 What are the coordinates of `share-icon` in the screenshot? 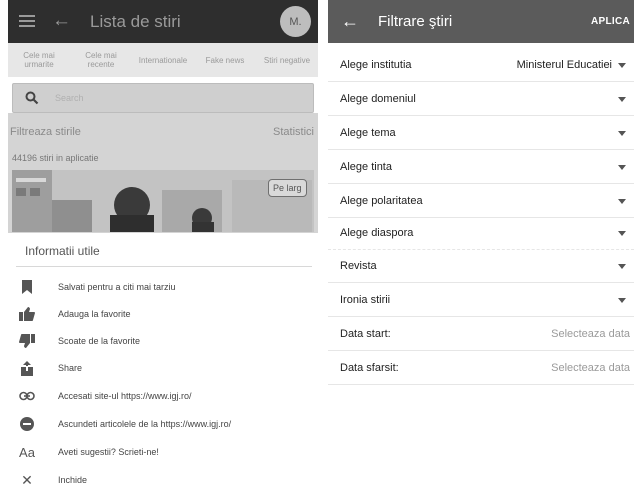 It's located at (27, 368).